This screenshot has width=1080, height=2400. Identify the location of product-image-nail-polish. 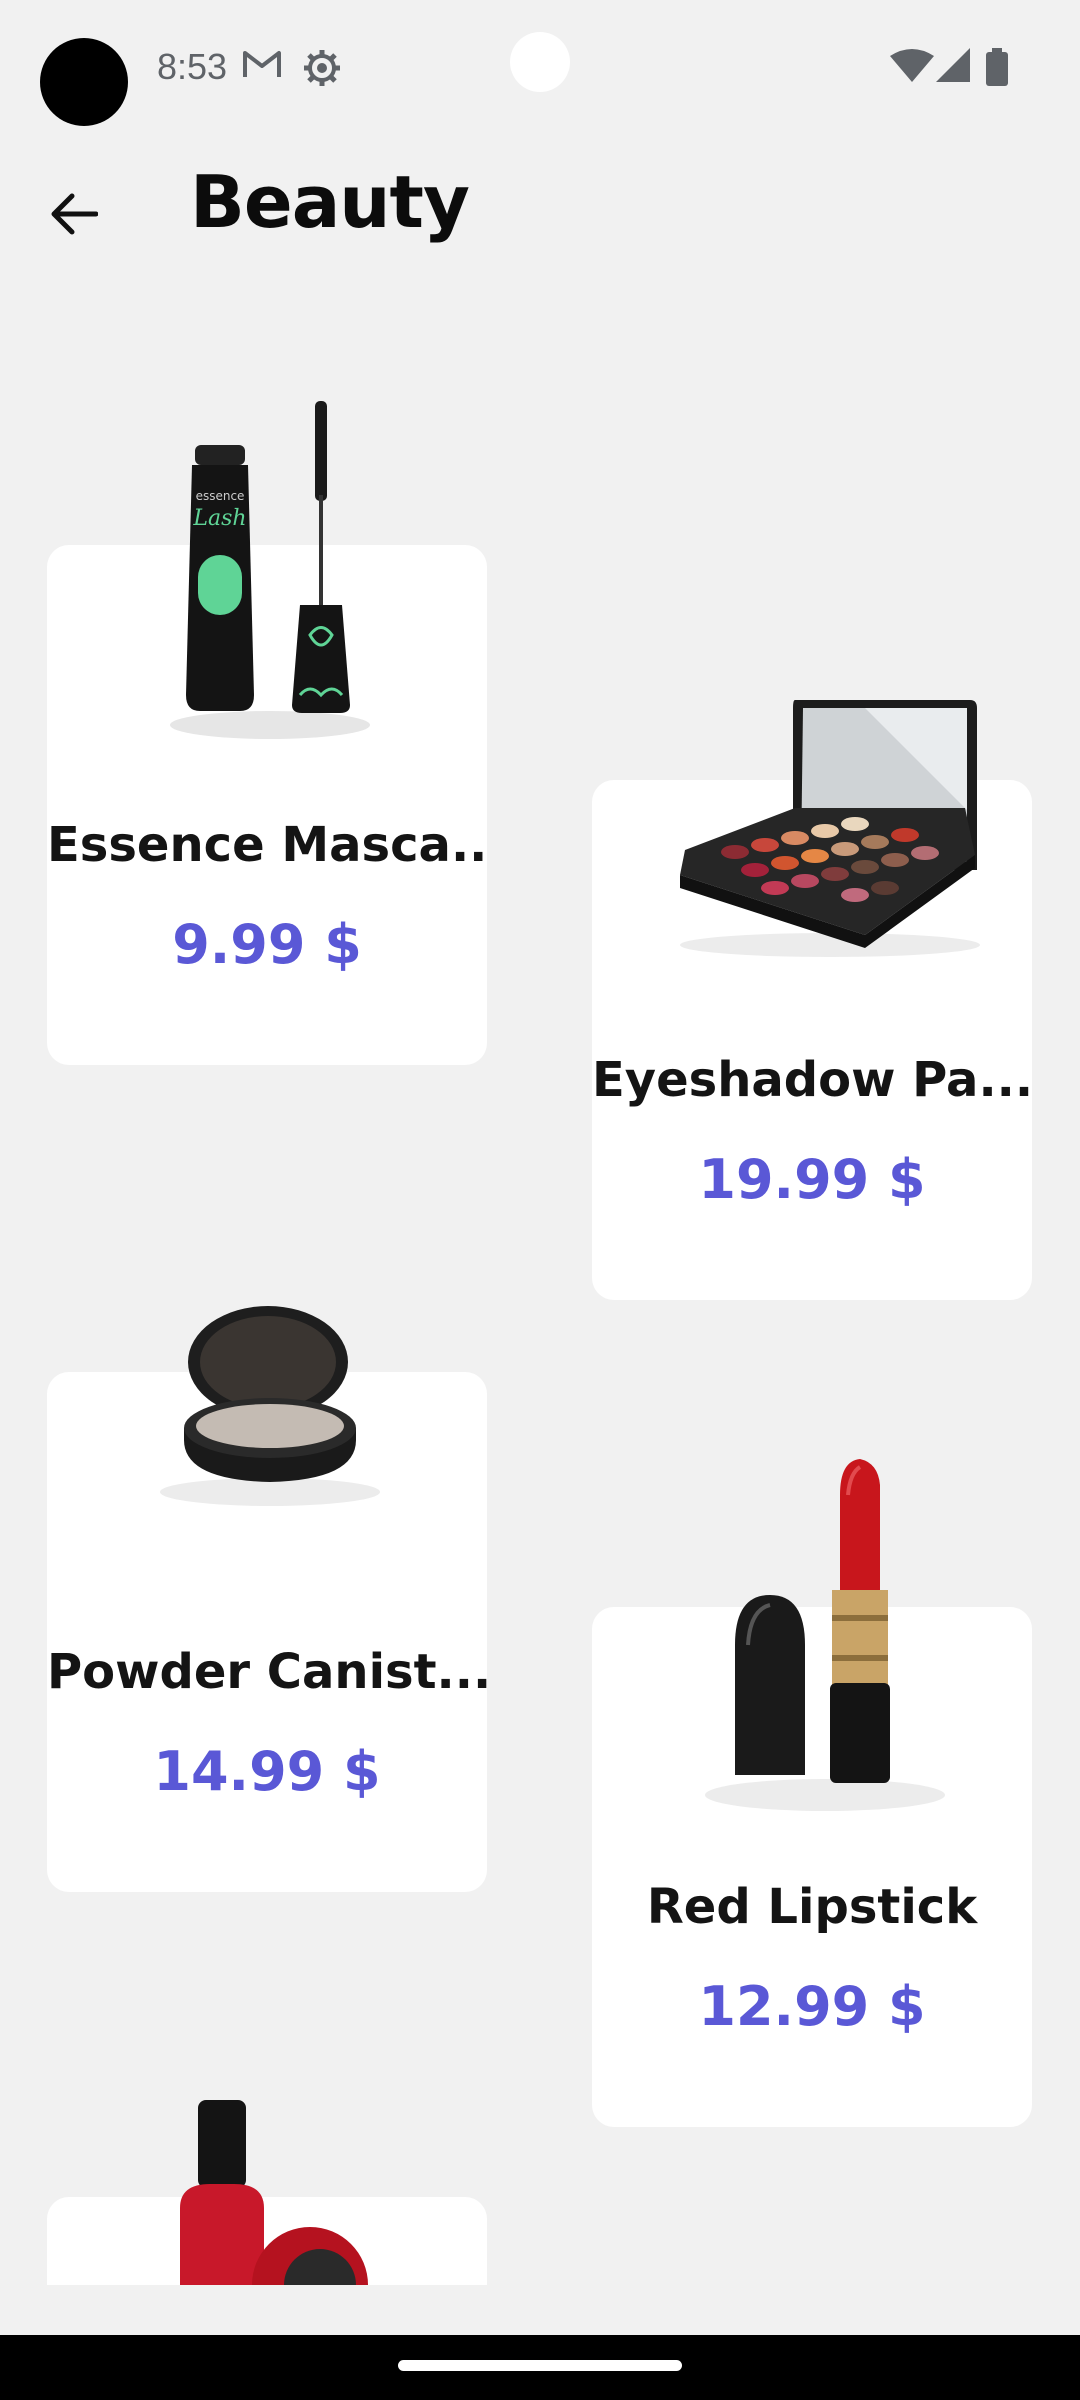
(274, 2192).